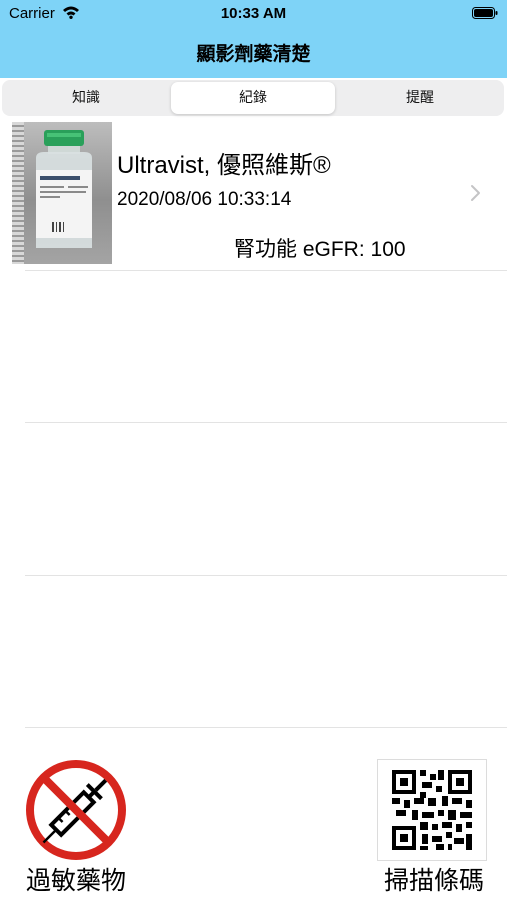  I want to click on chevron-right-icon, so click(475, 193).